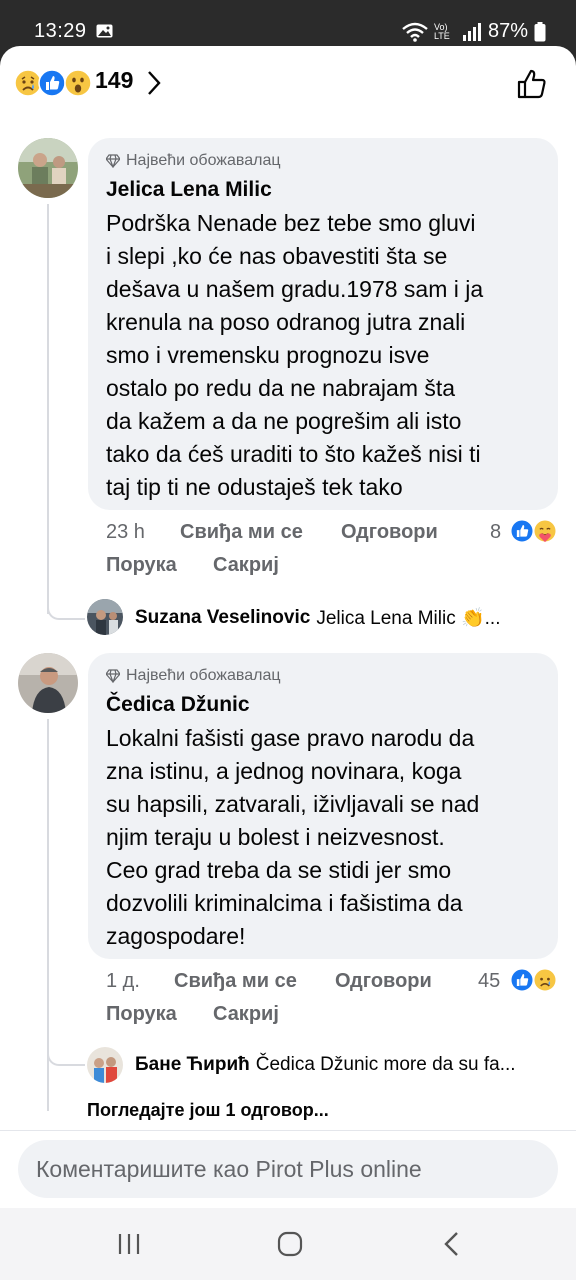 The height and width of the screenshot is (1280, 576). I want to click on comment-line: smo i vremensku prognozu isve, so click(268, 355).